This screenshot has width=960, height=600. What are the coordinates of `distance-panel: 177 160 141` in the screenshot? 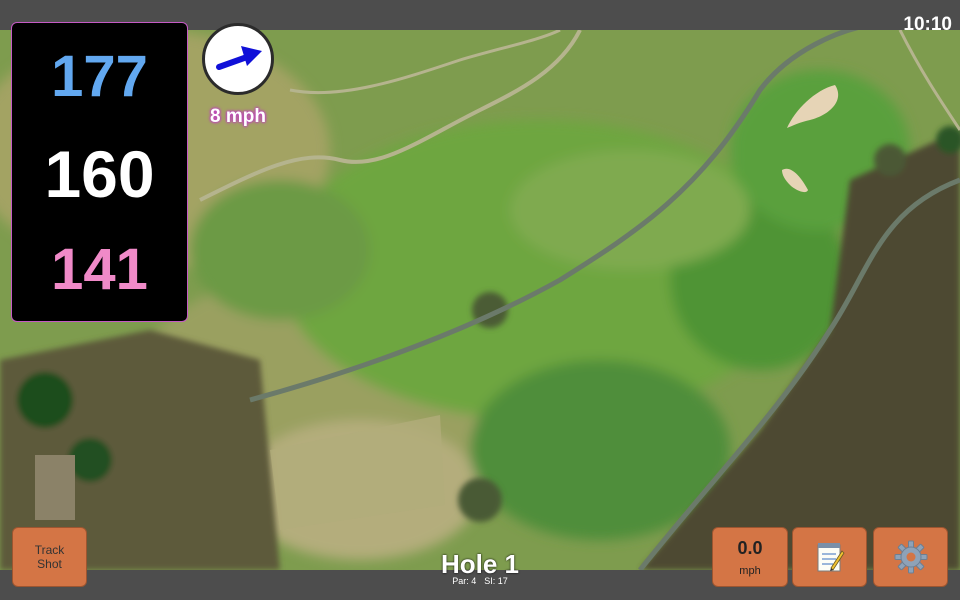 It's located at (99, 172).